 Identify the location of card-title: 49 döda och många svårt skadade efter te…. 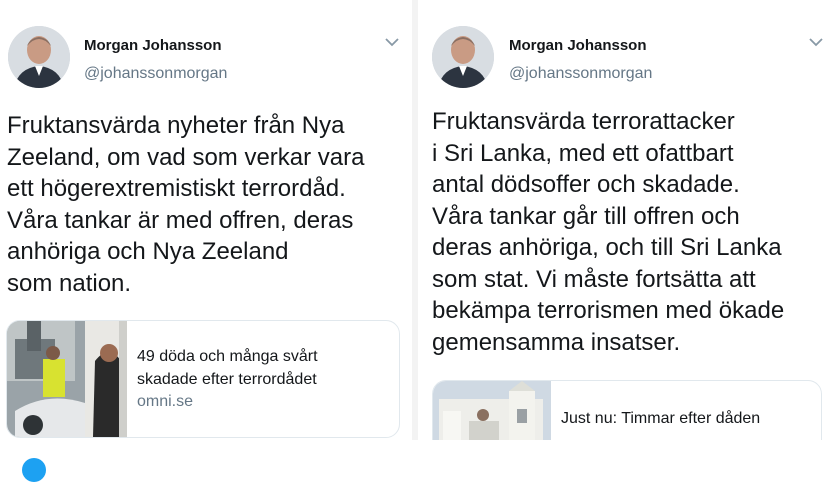
(227, 368).